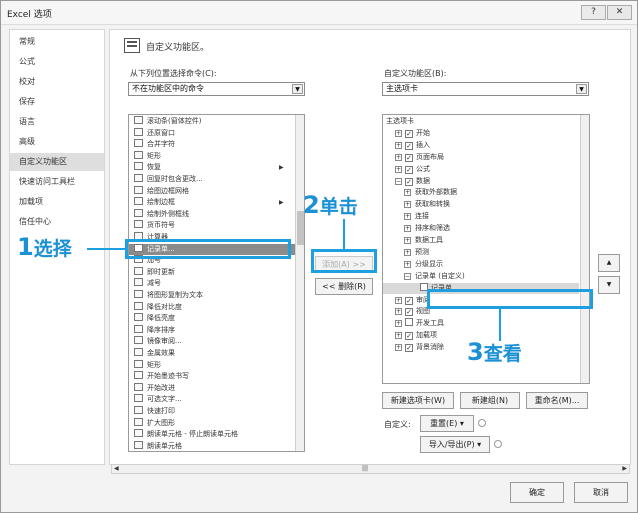 The image size is (638, 513). What do you see at coordinates (481, 169) in the screenshot?
I see `tree-node: + ✓ 公式` at bounding box center [481, 169].